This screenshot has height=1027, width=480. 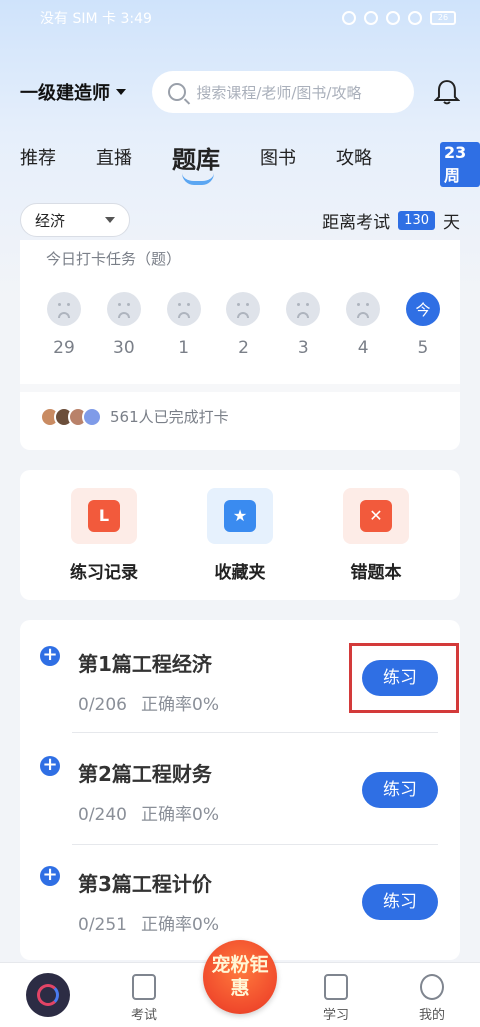 What do you see at coordinates (240, 18) in the screenshot?
I see `status-bar: 没有 SIM 卡 3:49 26` at bounding box center [240, 18].